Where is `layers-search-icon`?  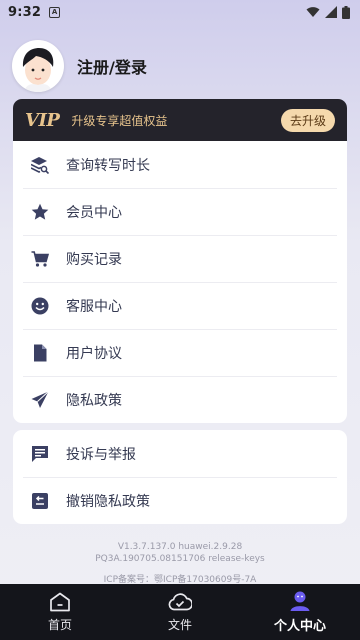 layers-search-icon is located at coordinates (40, 165).